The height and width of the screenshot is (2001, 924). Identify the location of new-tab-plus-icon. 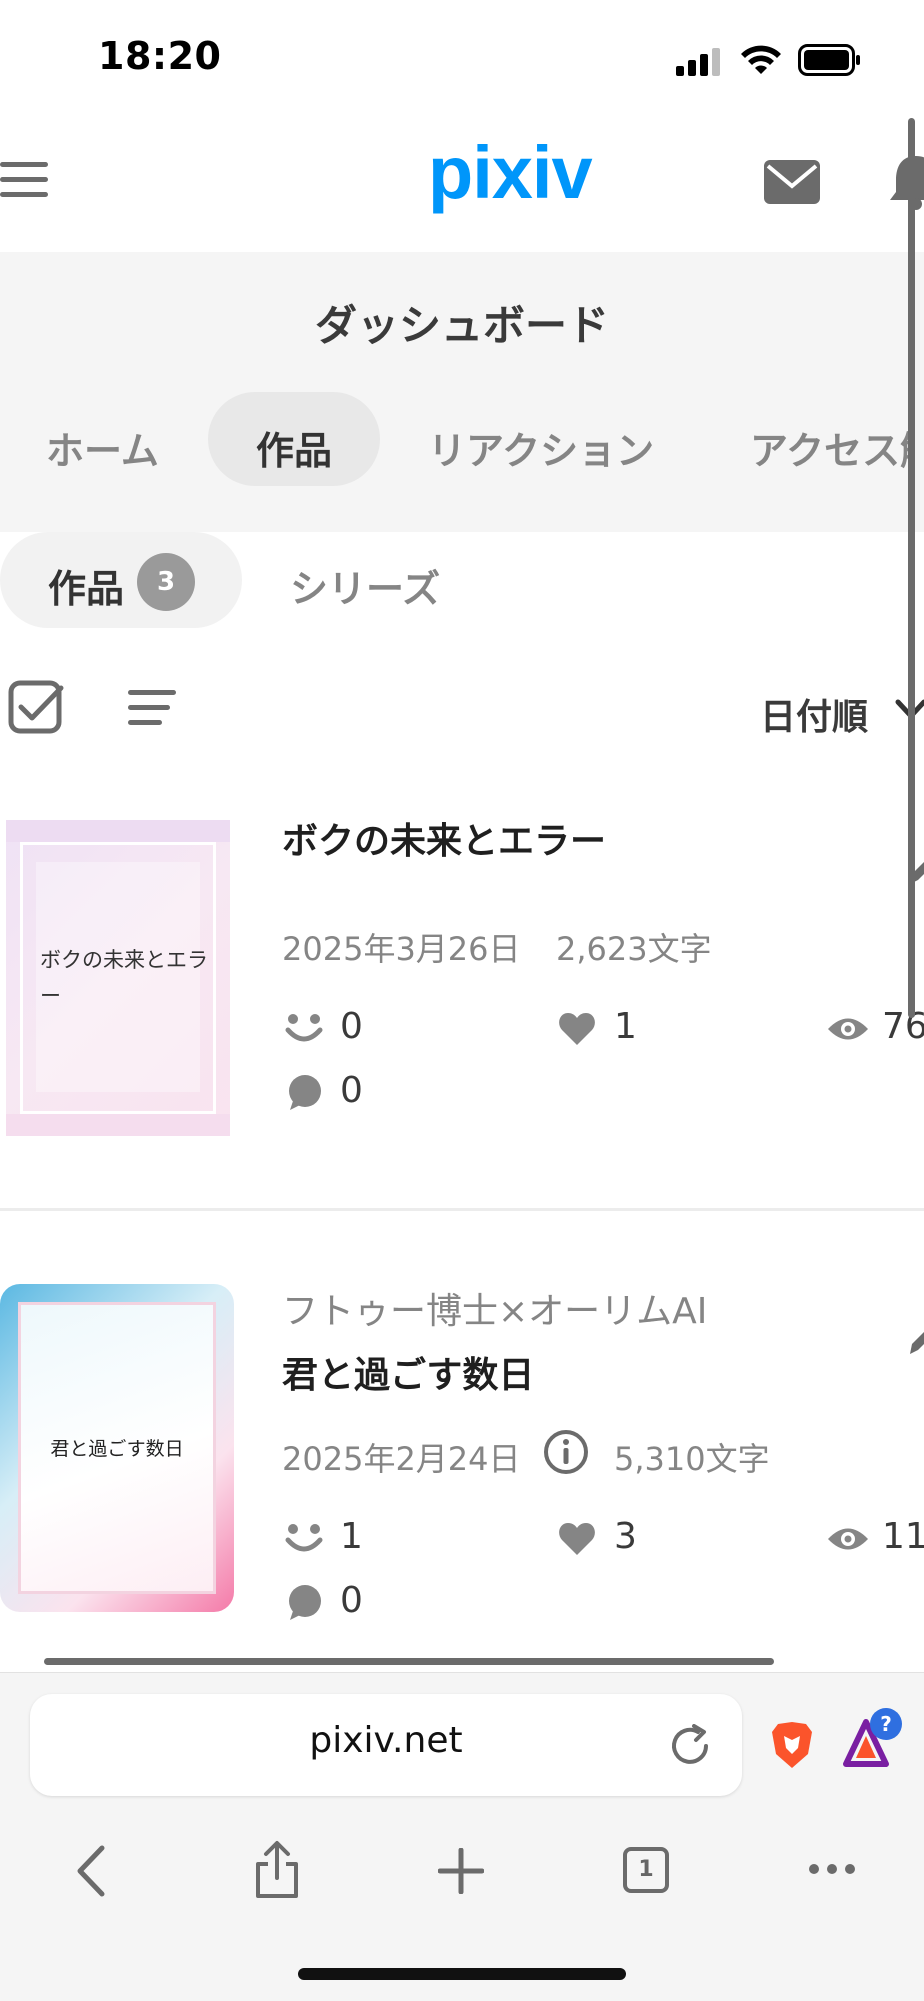
(461, 1871).